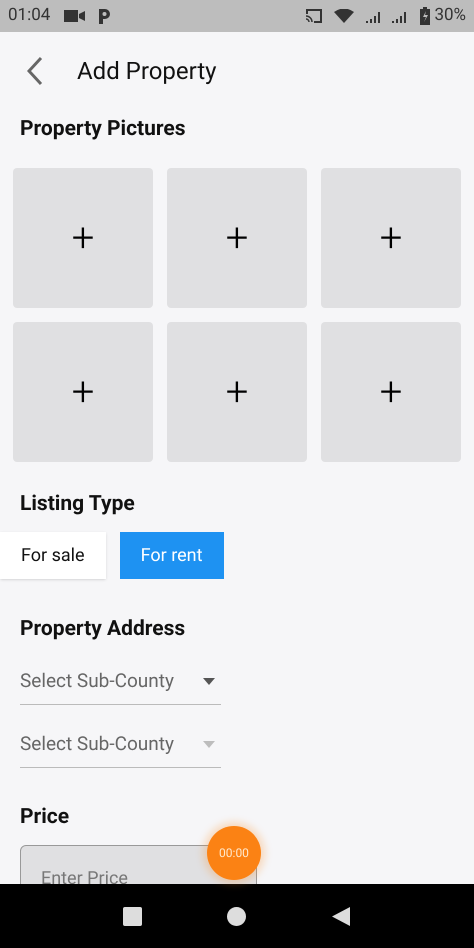  I want to click on wifi-icon, so click(344, 16).